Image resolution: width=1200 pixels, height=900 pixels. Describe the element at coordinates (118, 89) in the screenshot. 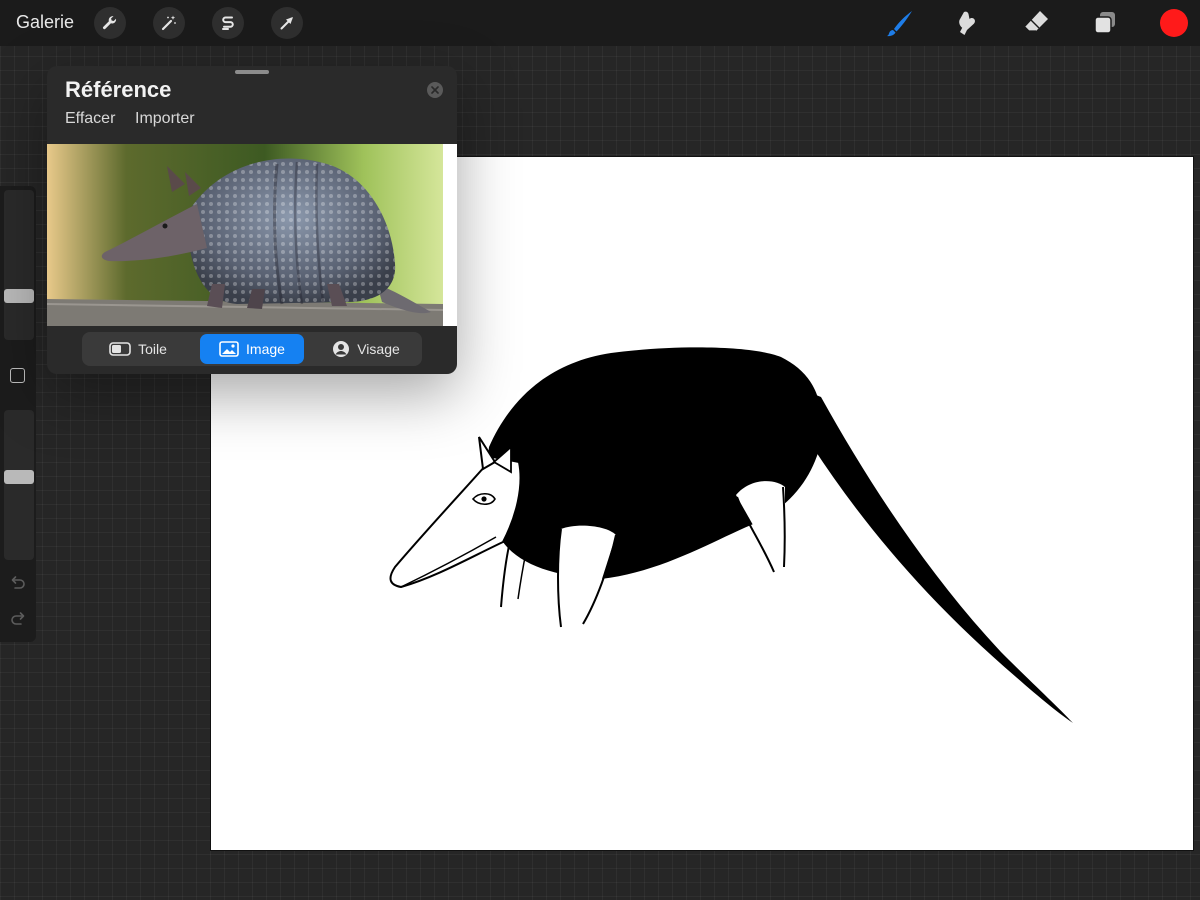

I see `panel-title: Référence` at that location.